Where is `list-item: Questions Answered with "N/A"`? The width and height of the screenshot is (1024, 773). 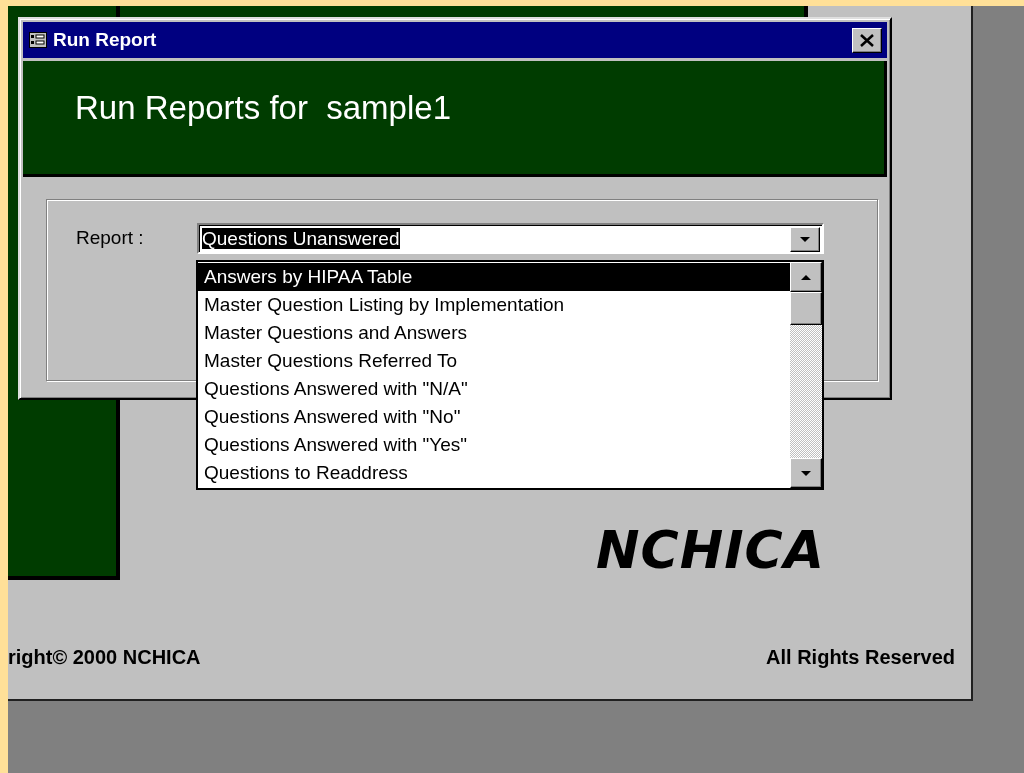
list-item: Questions Answered with "N/A" is located at coordinates (494, 389).